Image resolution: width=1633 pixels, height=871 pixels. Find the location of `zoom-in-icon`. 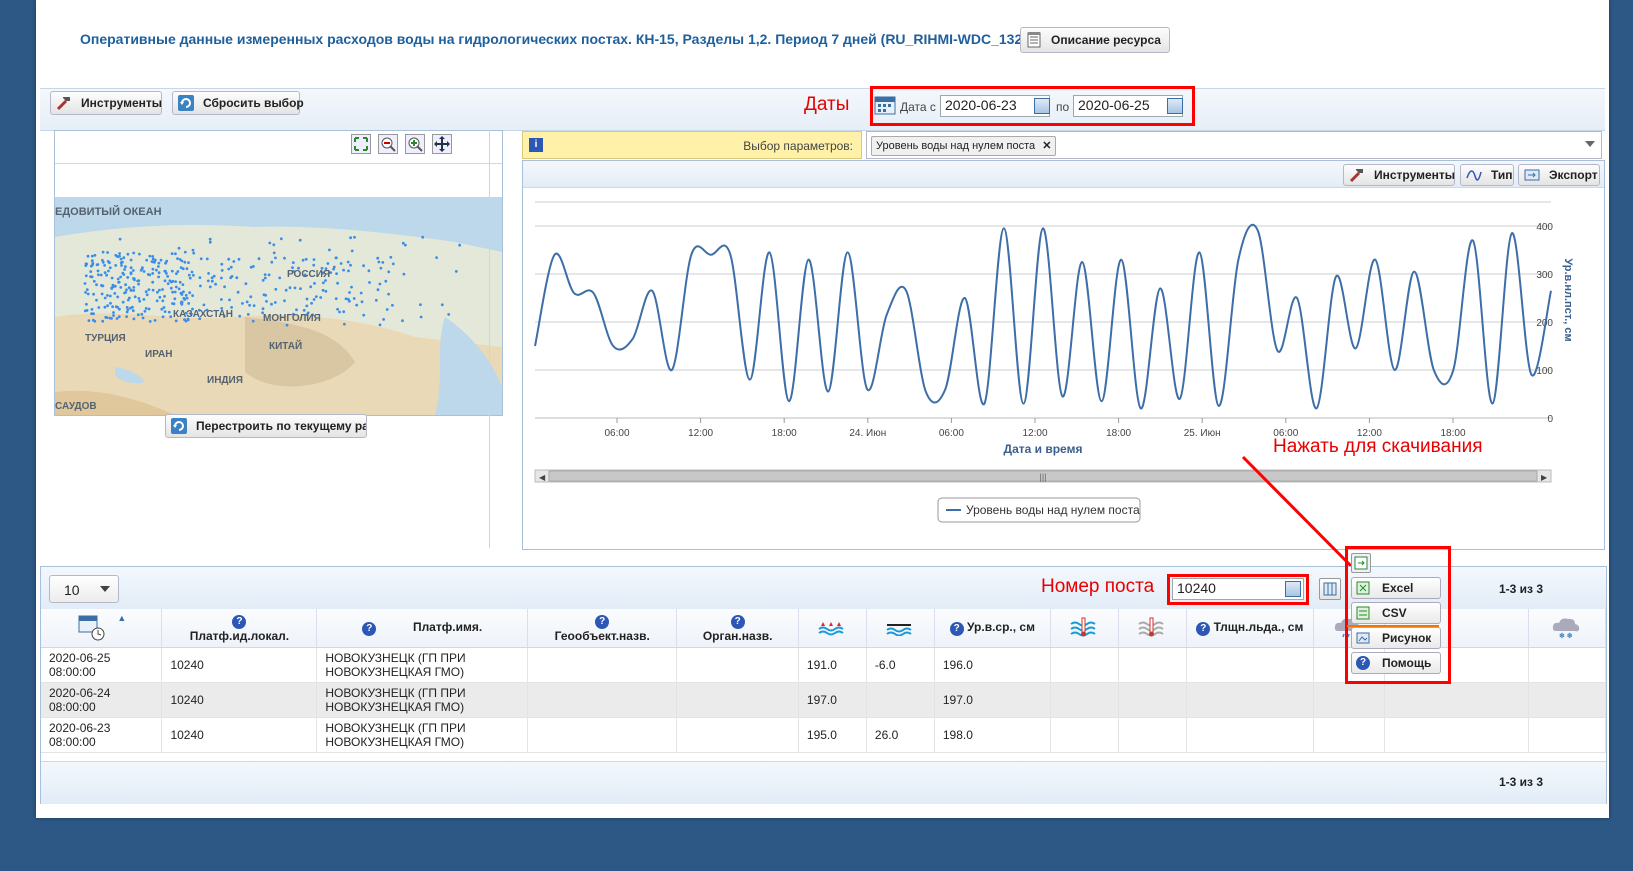

zoom-in-icon is located at coordinates (415, 144).